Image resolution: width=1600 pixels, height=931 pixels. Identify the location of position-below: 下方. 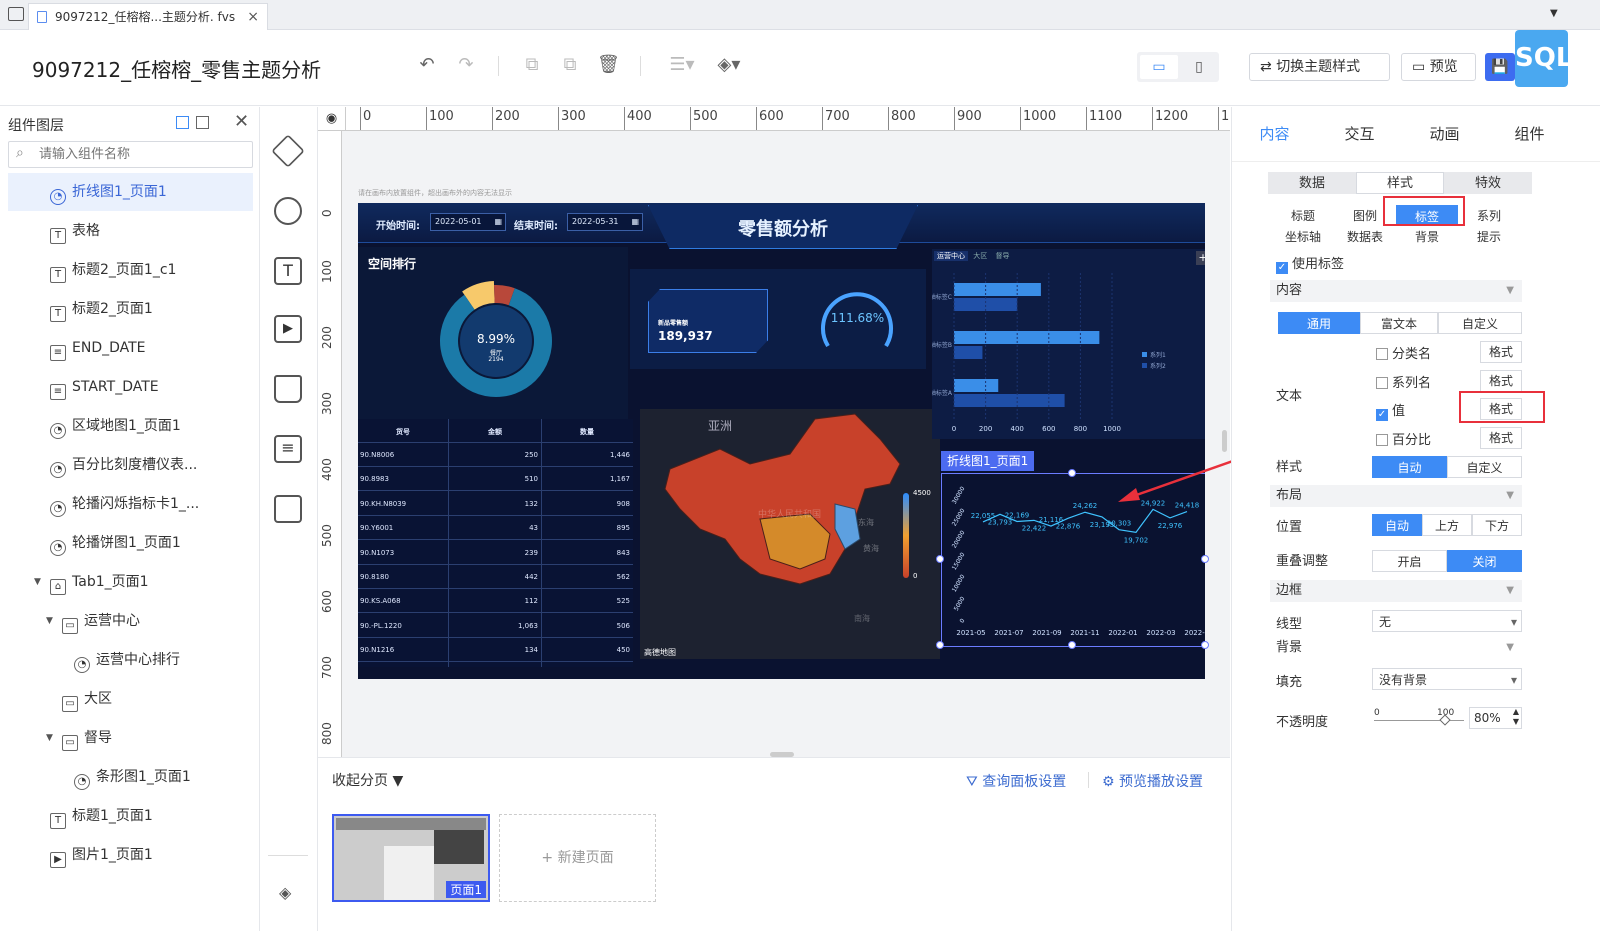
(1497, 525).